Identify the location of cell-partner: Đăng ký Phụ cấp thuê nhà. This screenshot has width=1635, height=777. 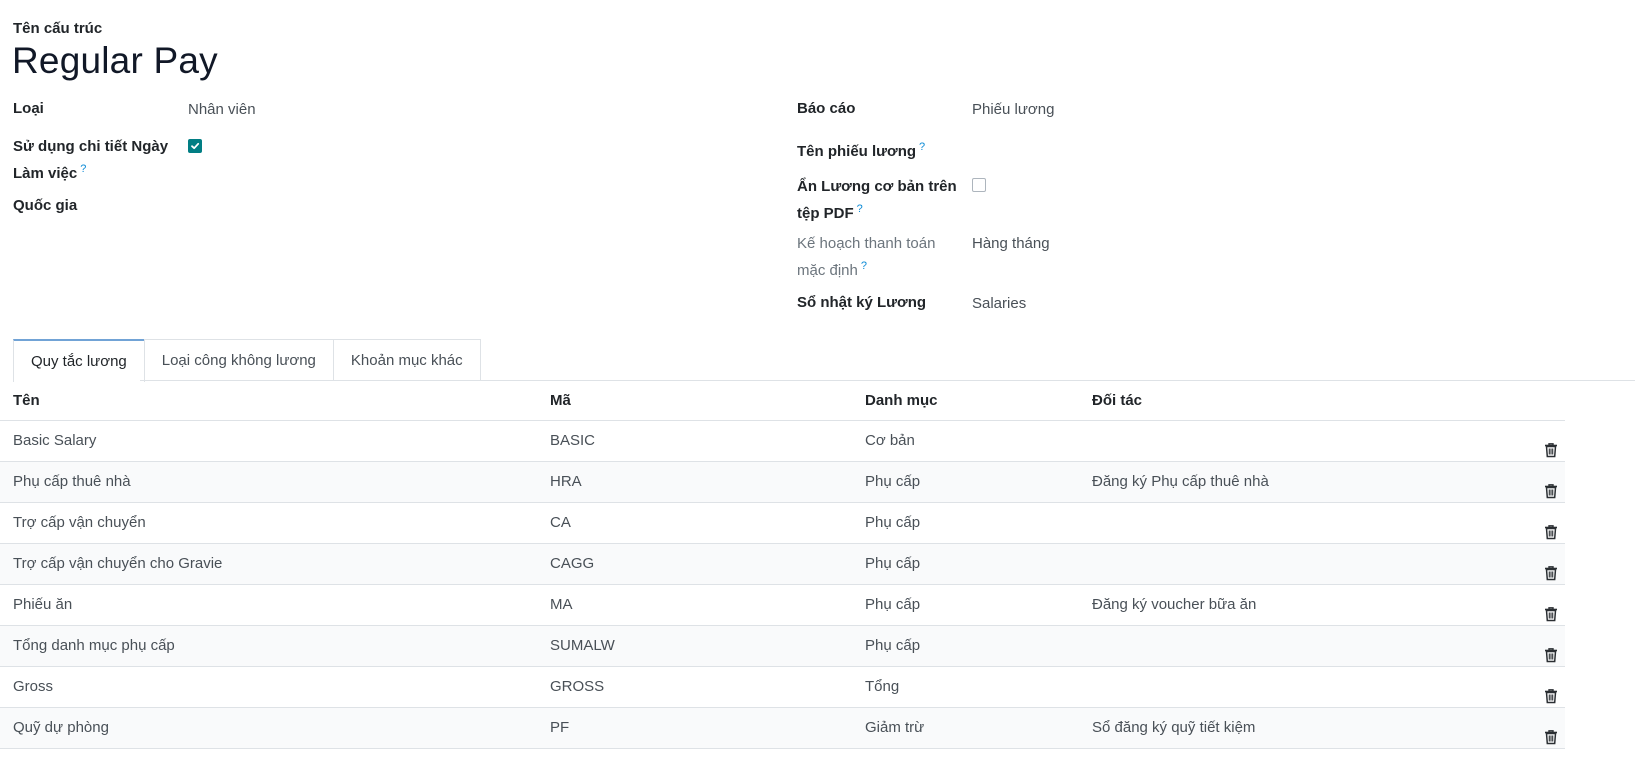
(1180, 482).